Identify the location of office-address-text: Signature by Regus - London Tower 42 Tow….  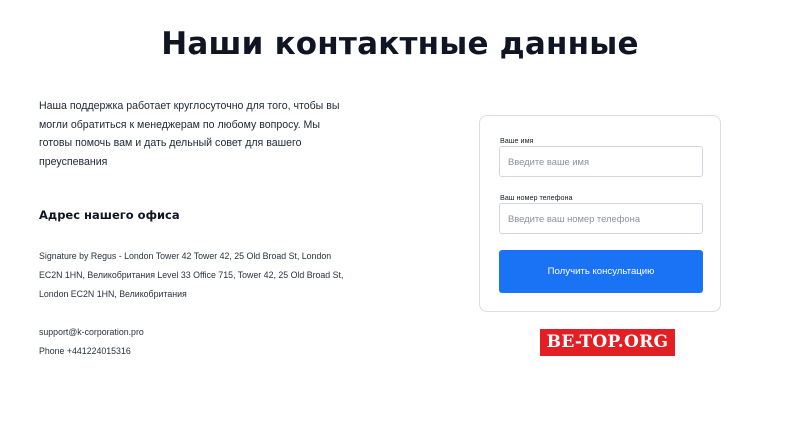
(191, 275).